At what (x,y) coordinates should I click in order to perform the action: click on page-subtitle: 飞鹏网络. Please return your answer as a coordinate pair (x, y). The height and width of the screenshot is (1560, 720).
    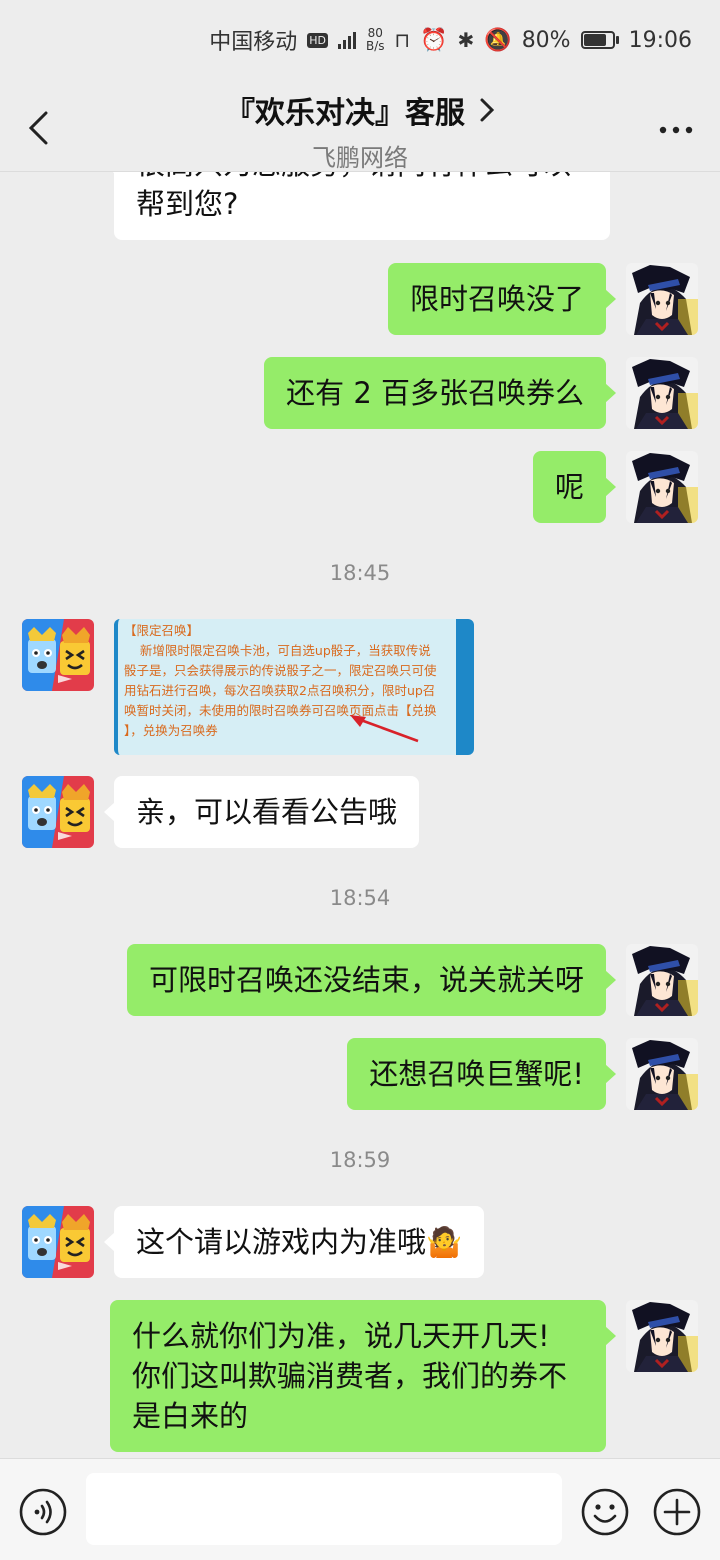
    Looking at the image, I should click on (360, 158).